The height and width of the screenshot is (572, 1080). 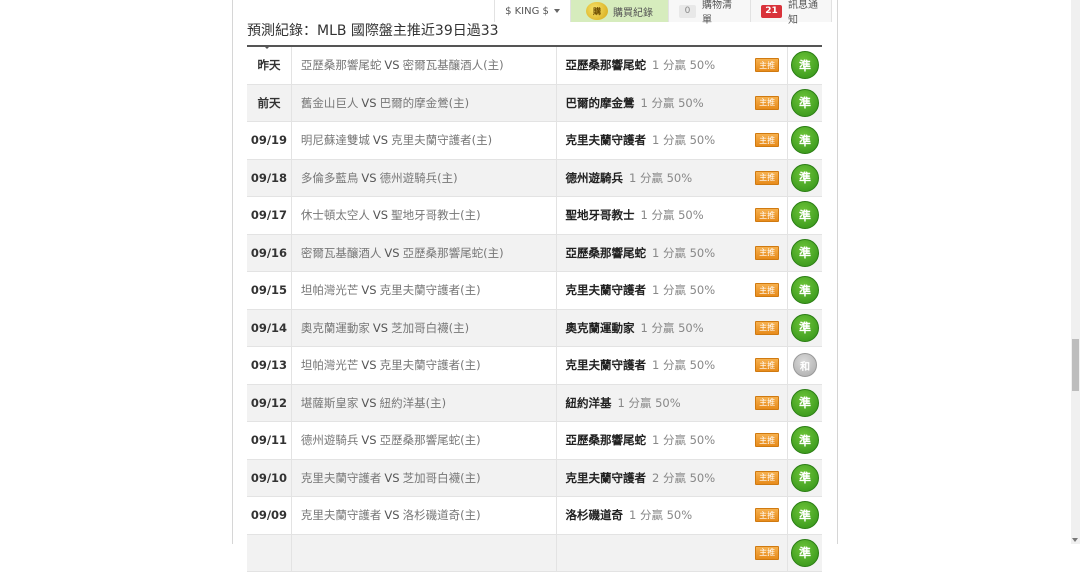 I want to click on row-pick: 巴爾的摩金鶯1 分贏 50%, so click(x=652, y=103).